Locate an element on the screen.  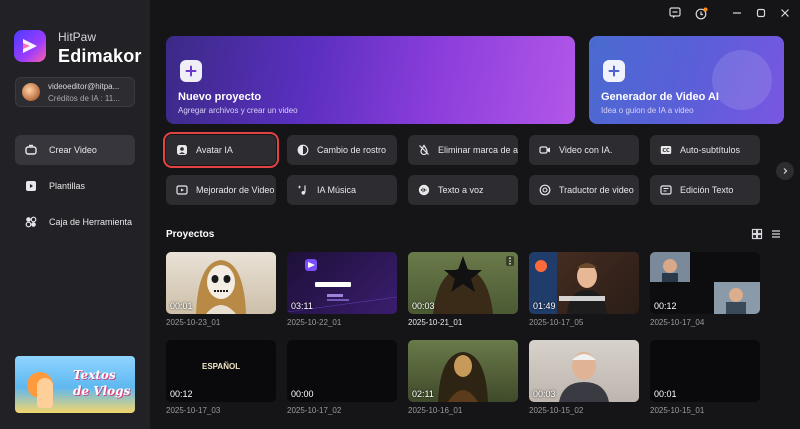
project-thumbnail: 03:11 is located at coordinates (342, 283).